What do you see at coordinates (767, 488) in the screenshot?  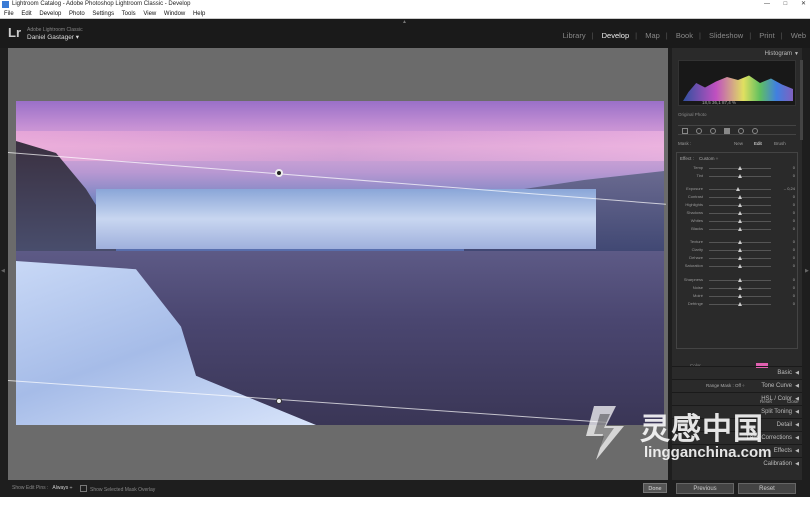 I see `reset-button: Reset` at bounding box center [767, 488].